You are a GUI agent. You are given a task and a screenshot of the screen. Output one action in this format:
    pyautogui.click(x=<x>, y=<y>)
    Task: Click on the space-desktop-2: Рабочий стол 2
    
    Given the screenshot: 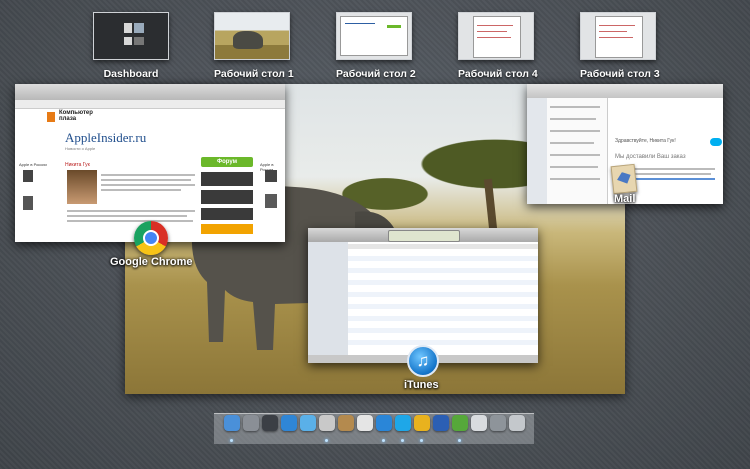 What is the action you would take?
    pyautogui.click(x=376, y=46)
    